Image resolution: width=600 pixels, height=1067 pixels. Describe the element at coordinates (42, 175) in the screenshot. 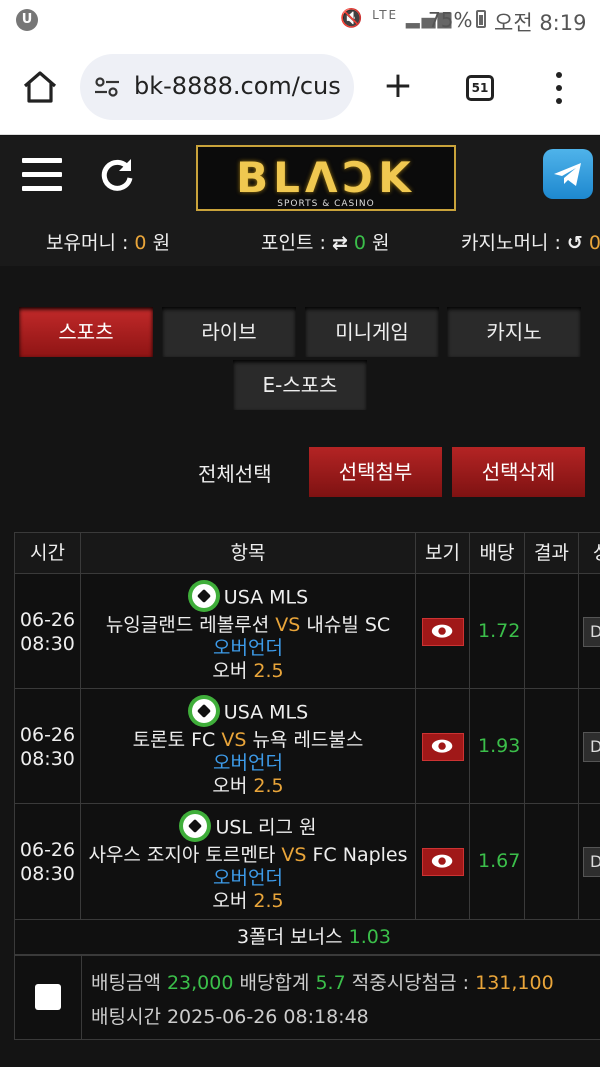

I see `hamburger-menu-icon` at that location.